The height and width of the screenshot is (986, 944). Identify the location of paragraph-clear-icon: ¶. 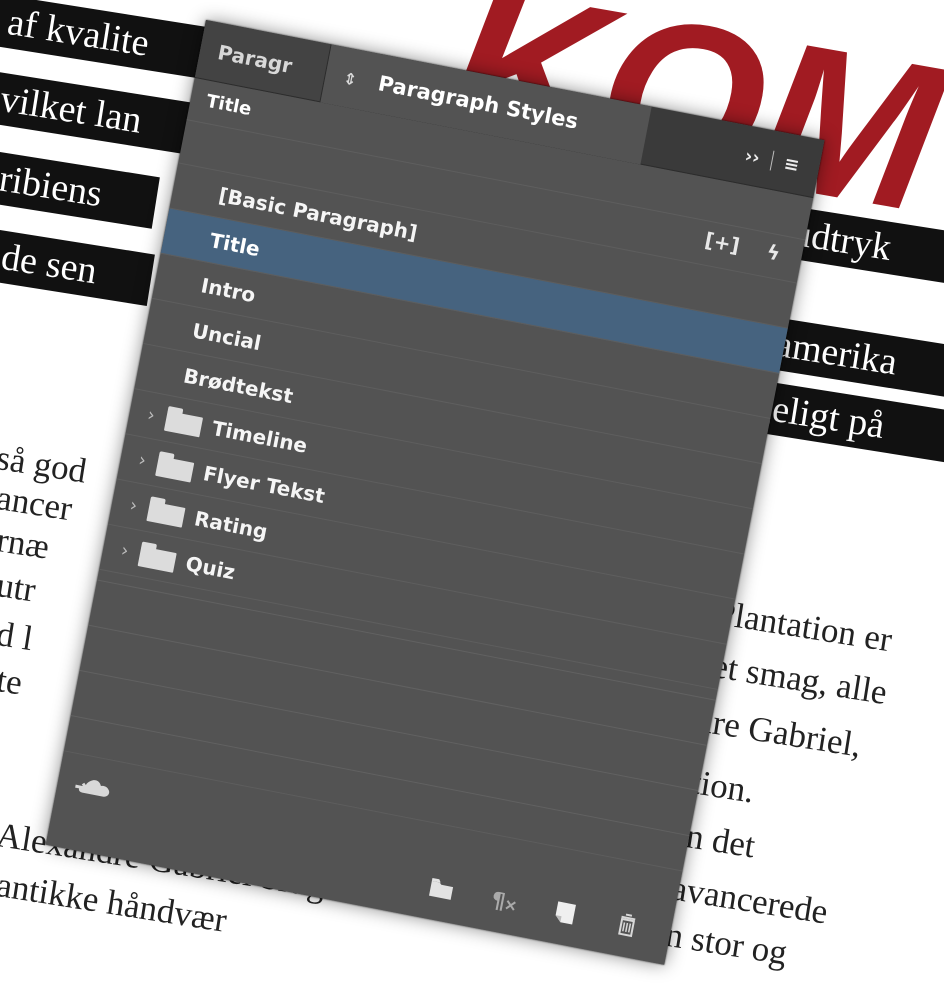
(504, 901).